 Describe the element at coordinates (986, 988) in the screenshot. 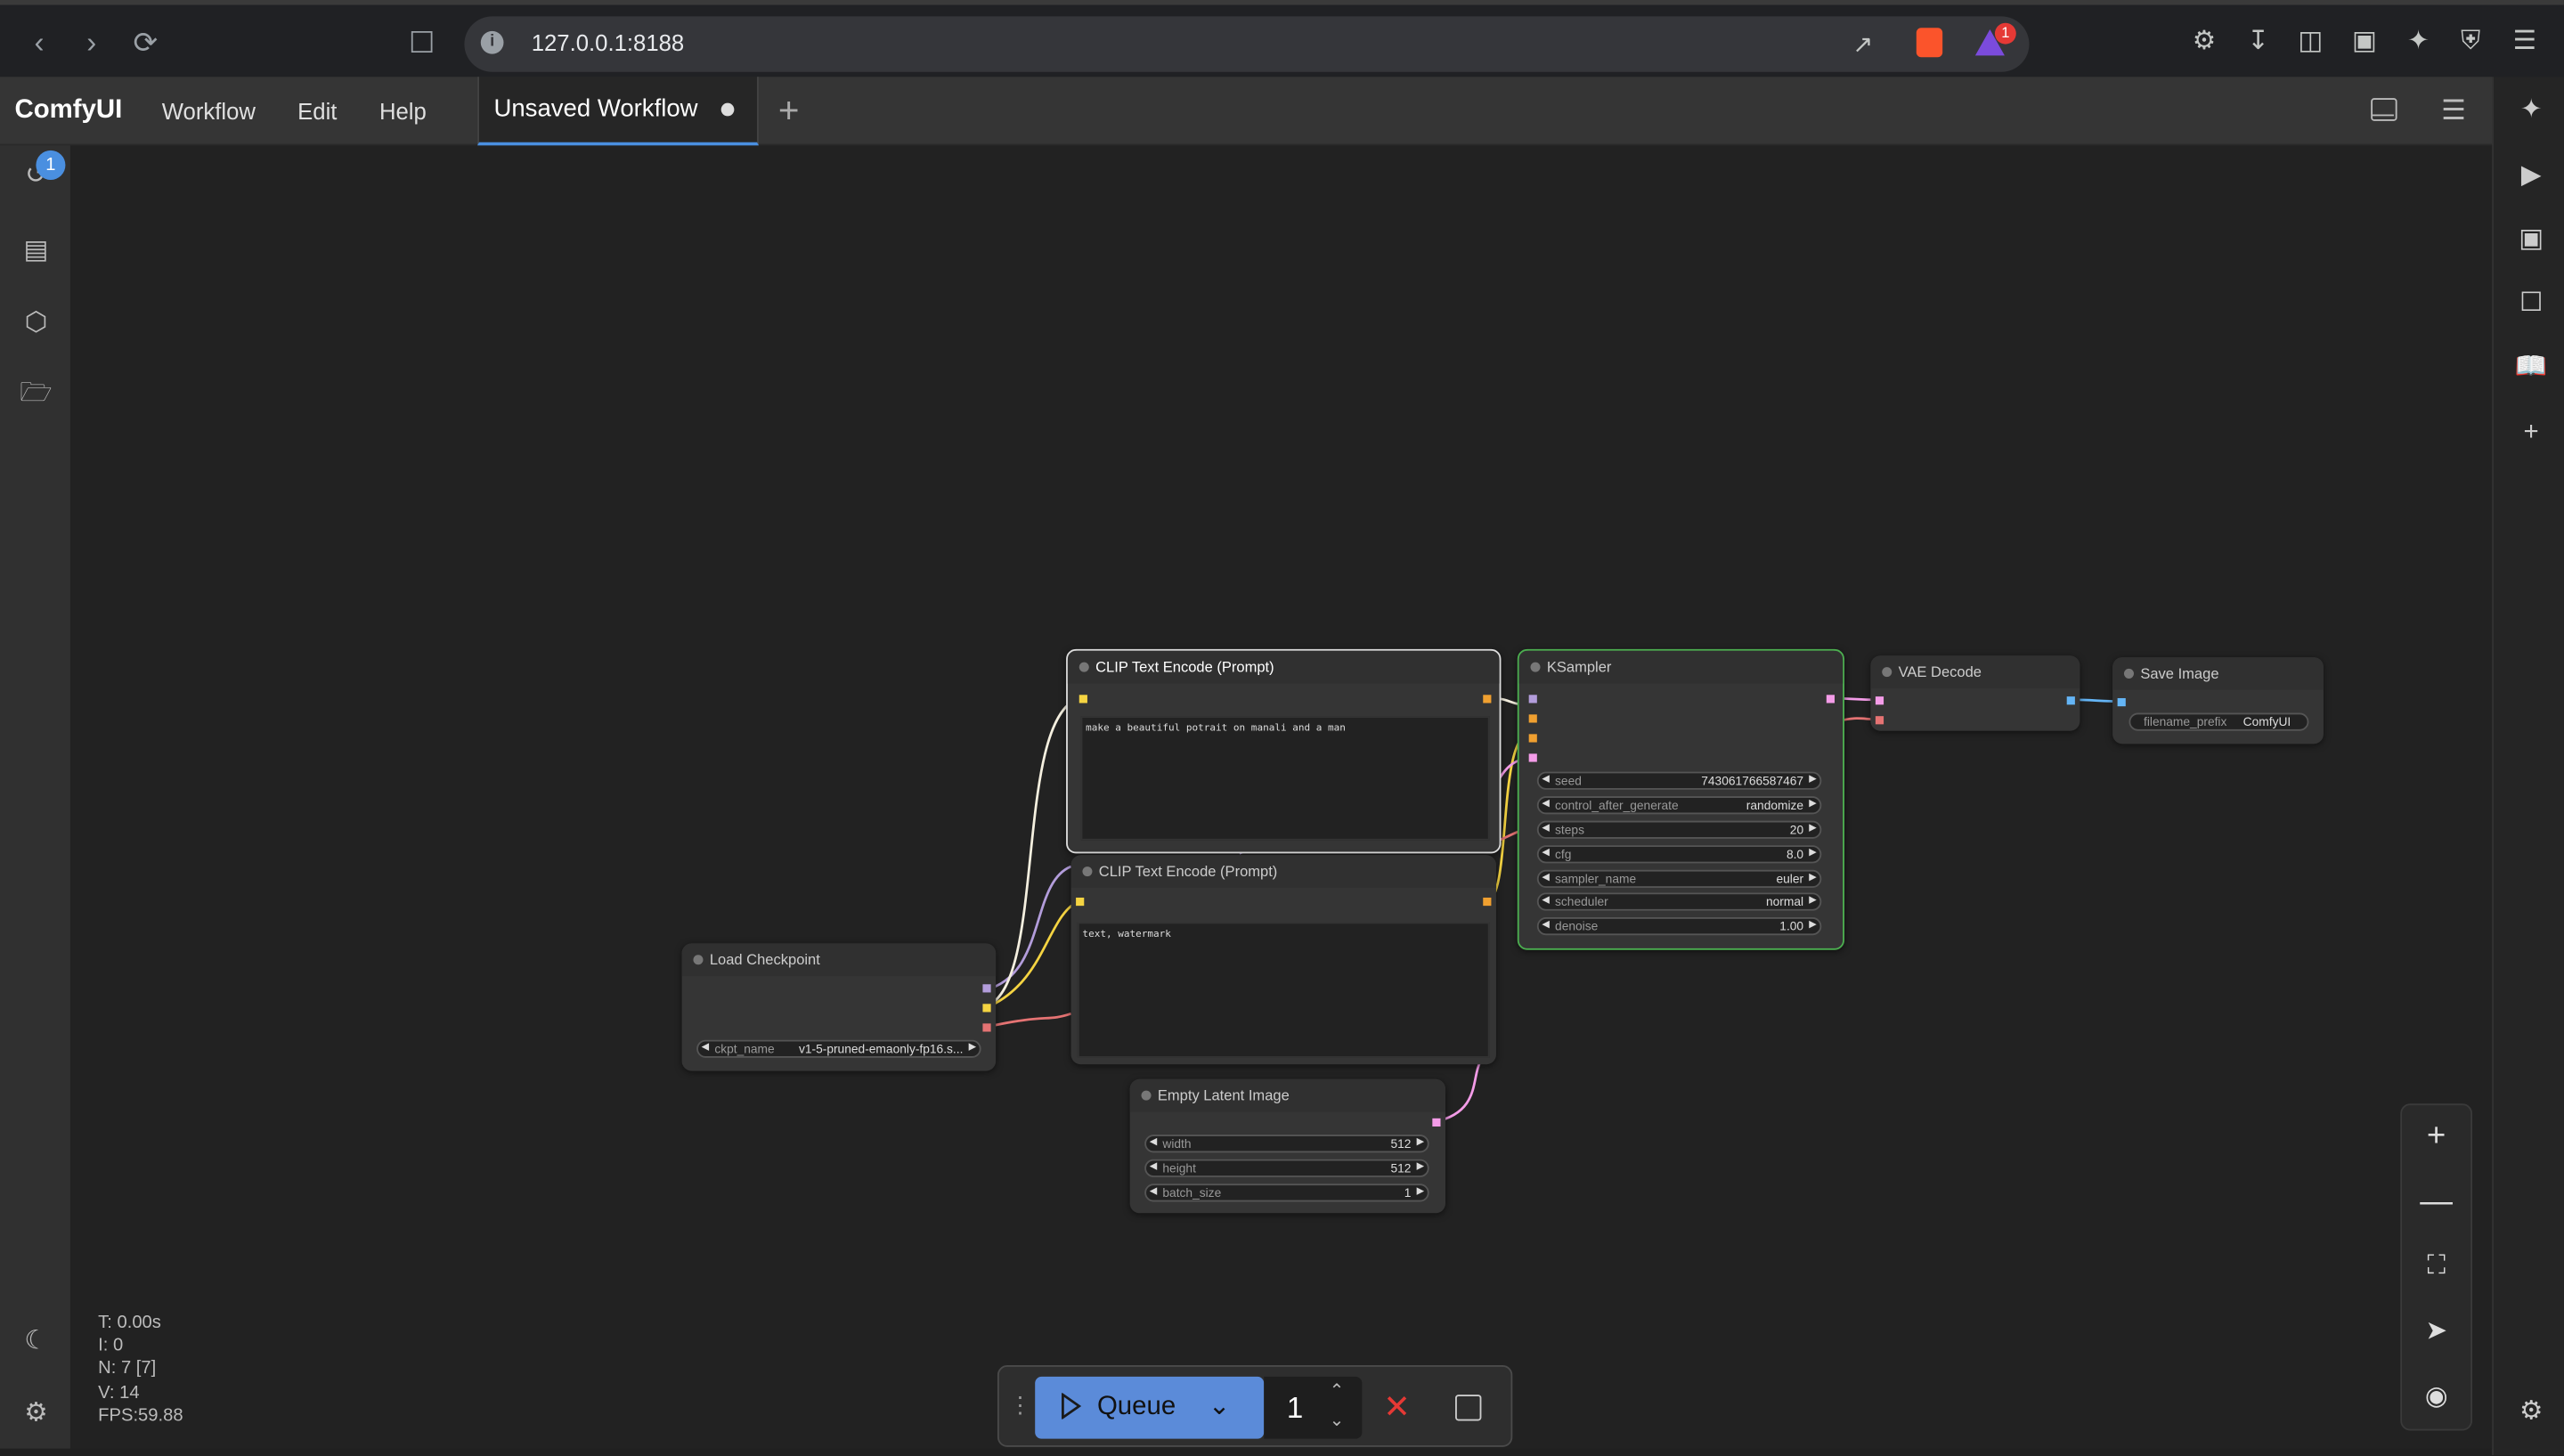

I see `output-slot-model` at that location.